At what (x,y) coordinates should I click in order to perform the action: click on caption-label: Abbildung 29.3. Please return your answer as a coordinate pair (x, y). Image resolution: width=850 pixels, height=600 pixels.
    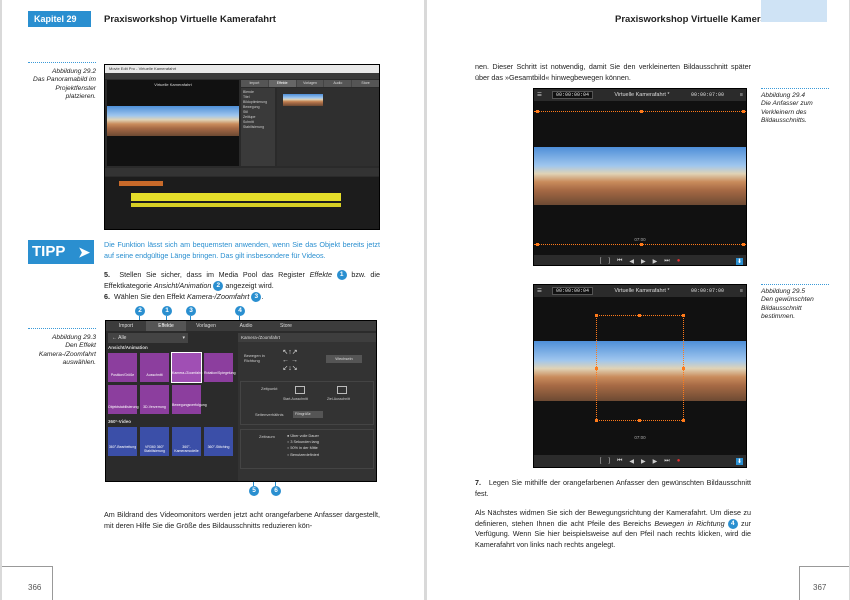
    Looking at the image, I should click on (74, 337).